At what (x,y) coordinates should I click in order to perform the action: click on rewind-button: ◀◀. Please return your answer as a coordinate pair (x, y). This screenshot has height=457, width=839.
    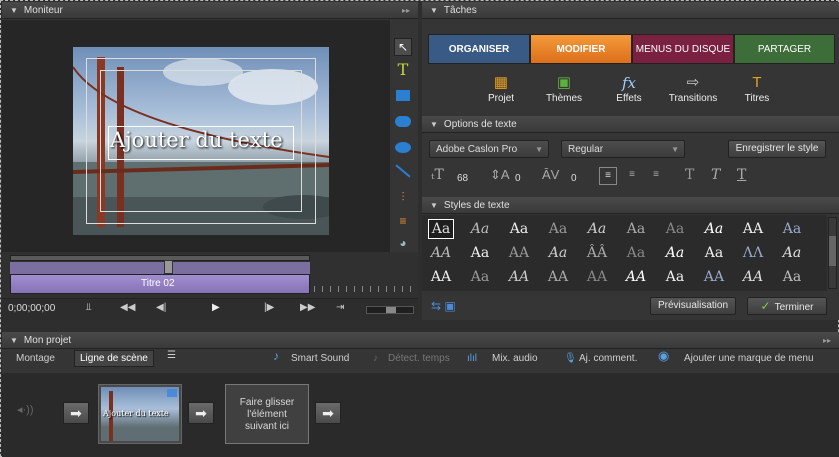
    Looking at the image, I should click on (127, 307).